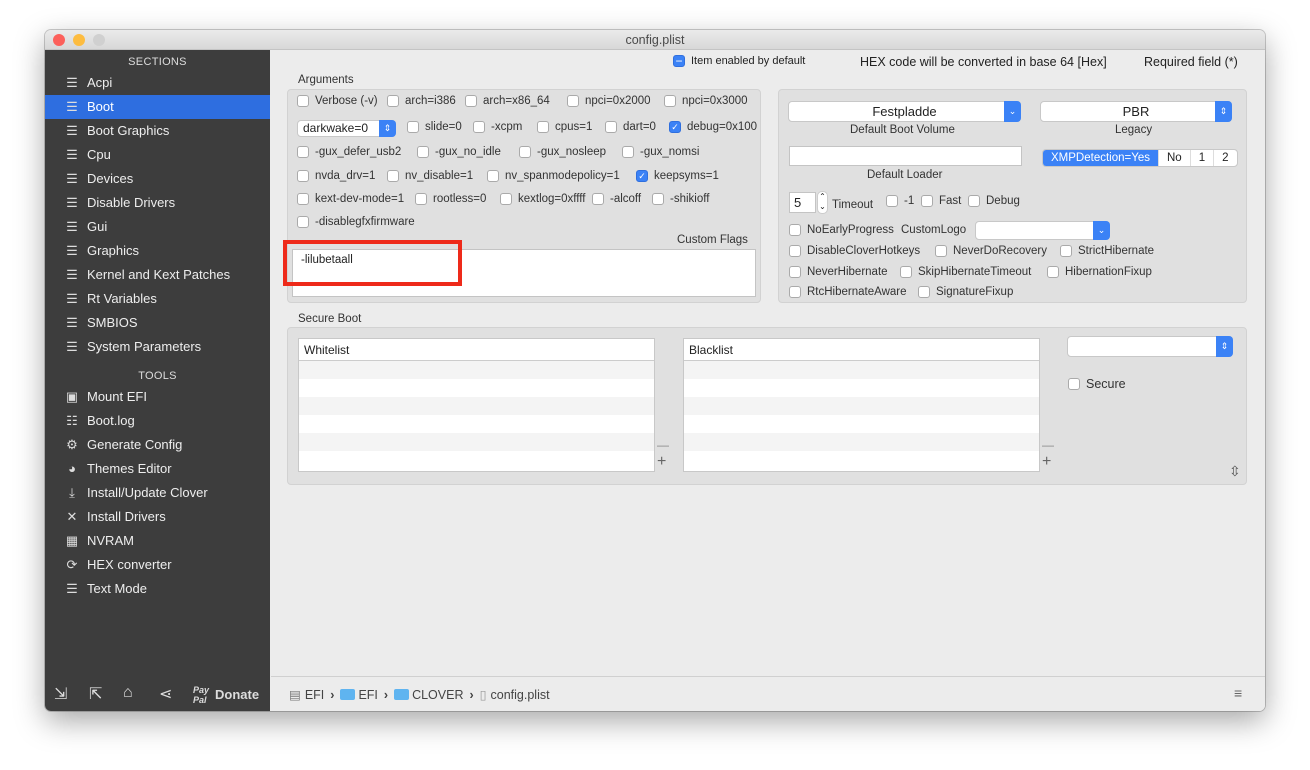 The width and height of the screenshot is (1310, 770). I want to click on npci-0x2000-checkbox: npci=0x2000, so click(609, 101).